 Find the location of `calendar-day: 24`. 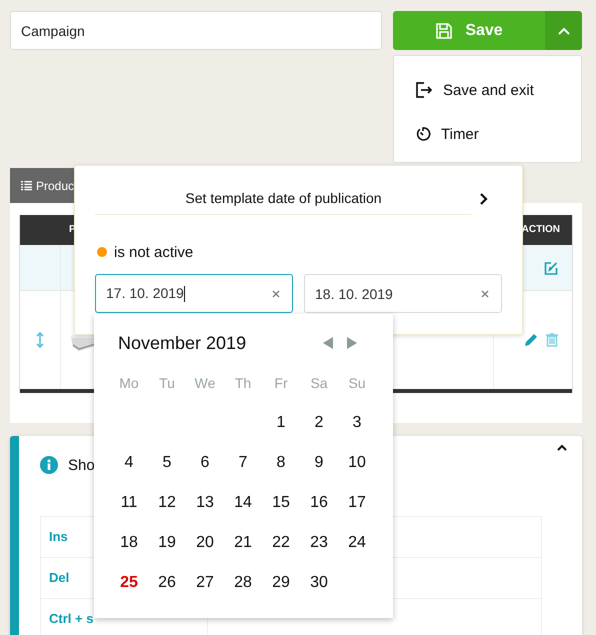

calendar-day: 24 is located at coordinates (357, 543).